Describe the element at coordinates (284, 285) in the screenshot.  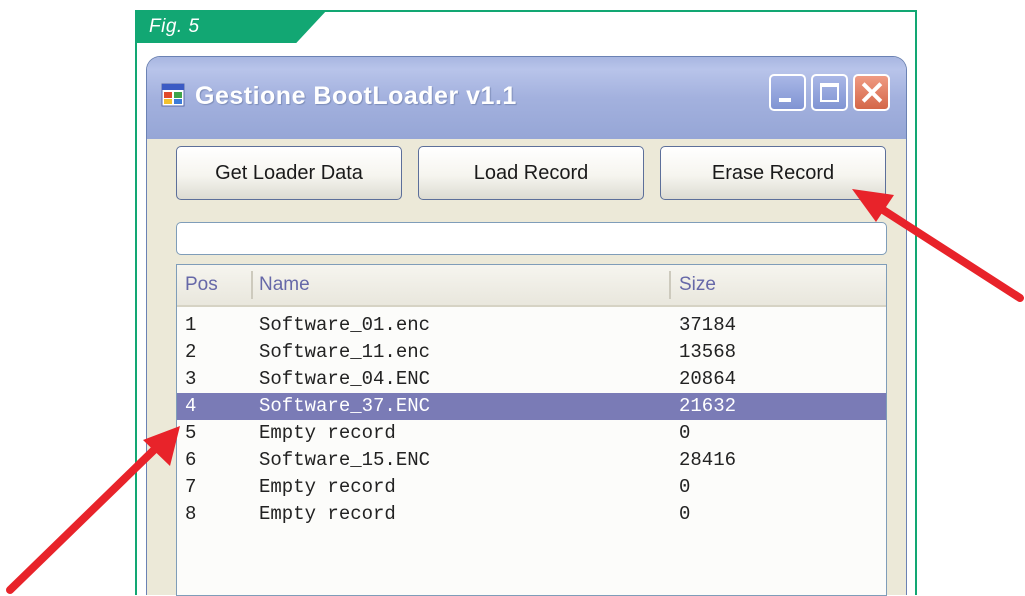
I see `column-header-name: Name` at that location.